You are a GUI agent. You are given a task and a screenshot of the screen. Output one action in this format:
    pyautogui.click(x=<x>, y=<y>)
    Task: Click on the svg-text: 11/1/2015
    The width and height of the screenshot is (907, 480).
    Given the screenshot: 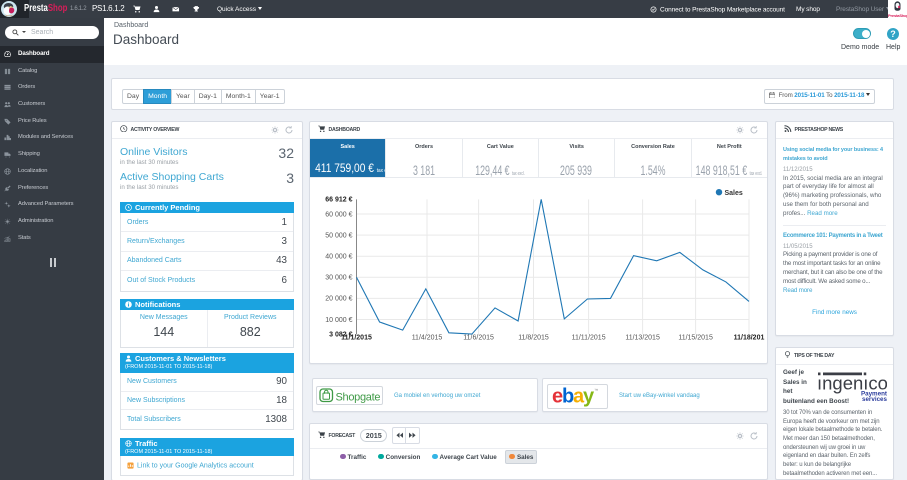 What is the action you would take?
    pyautogui.click(x=356, y=338)
    